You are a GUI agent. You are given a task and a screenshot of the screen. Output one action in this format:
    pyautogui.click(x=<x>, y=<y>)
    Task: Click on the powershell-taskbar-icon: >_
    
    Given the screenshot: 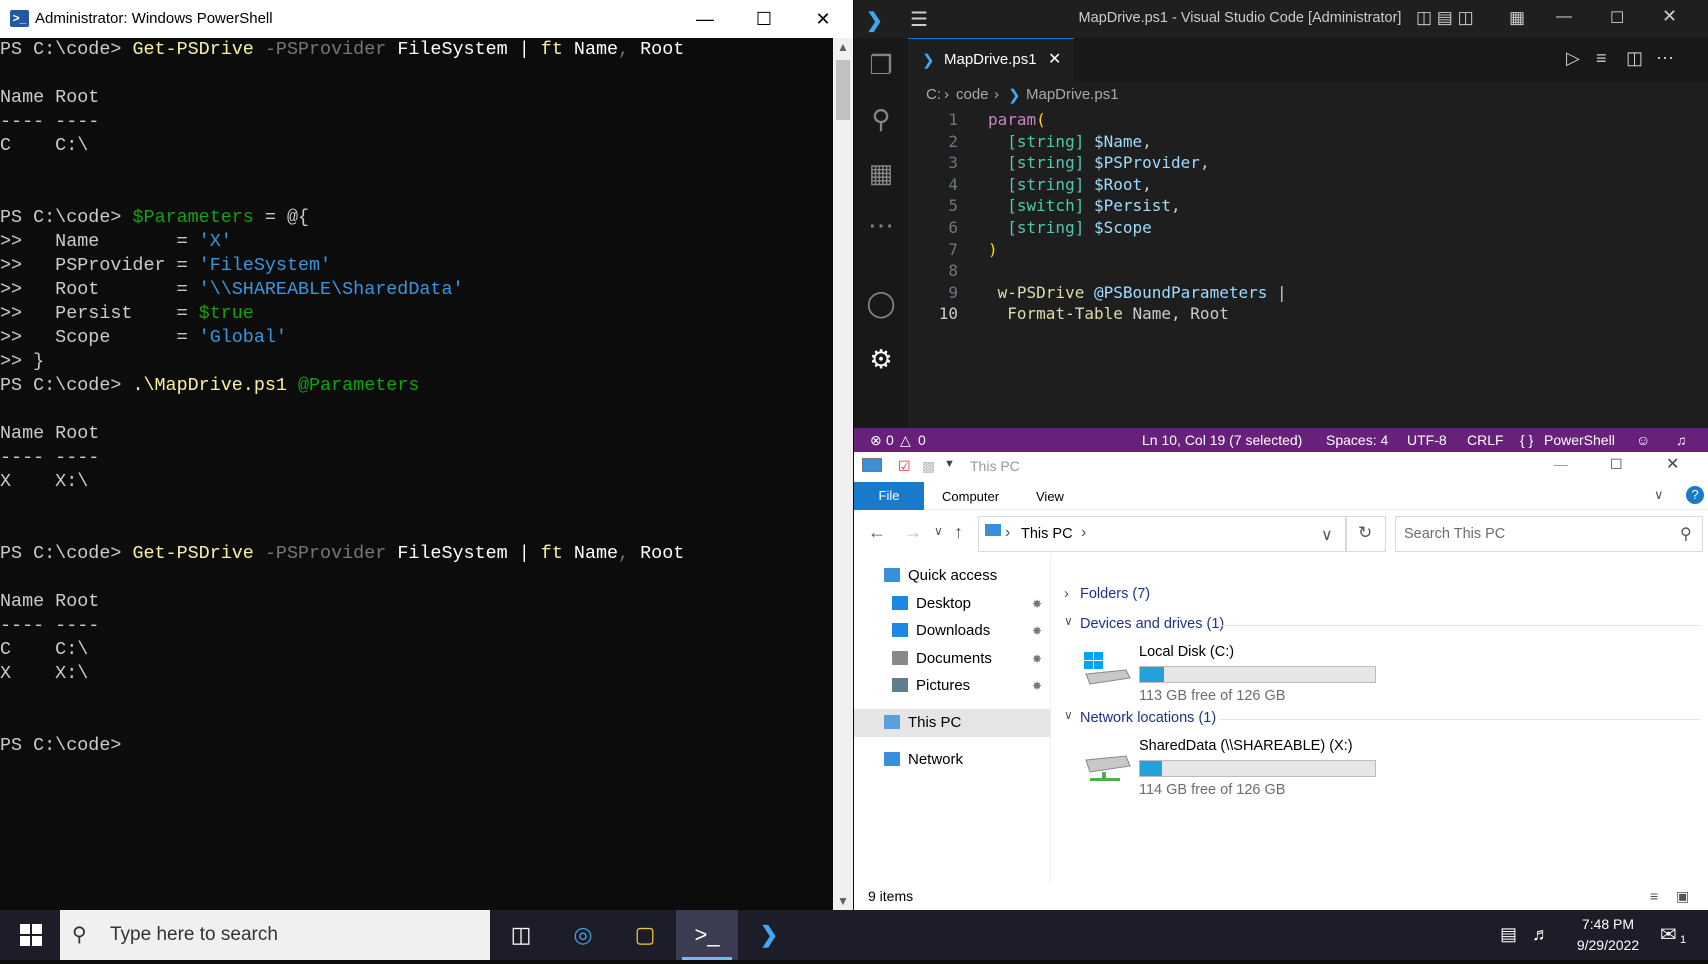 What is the action you would take?
    pyautogui.click(x=707, y=935)
    